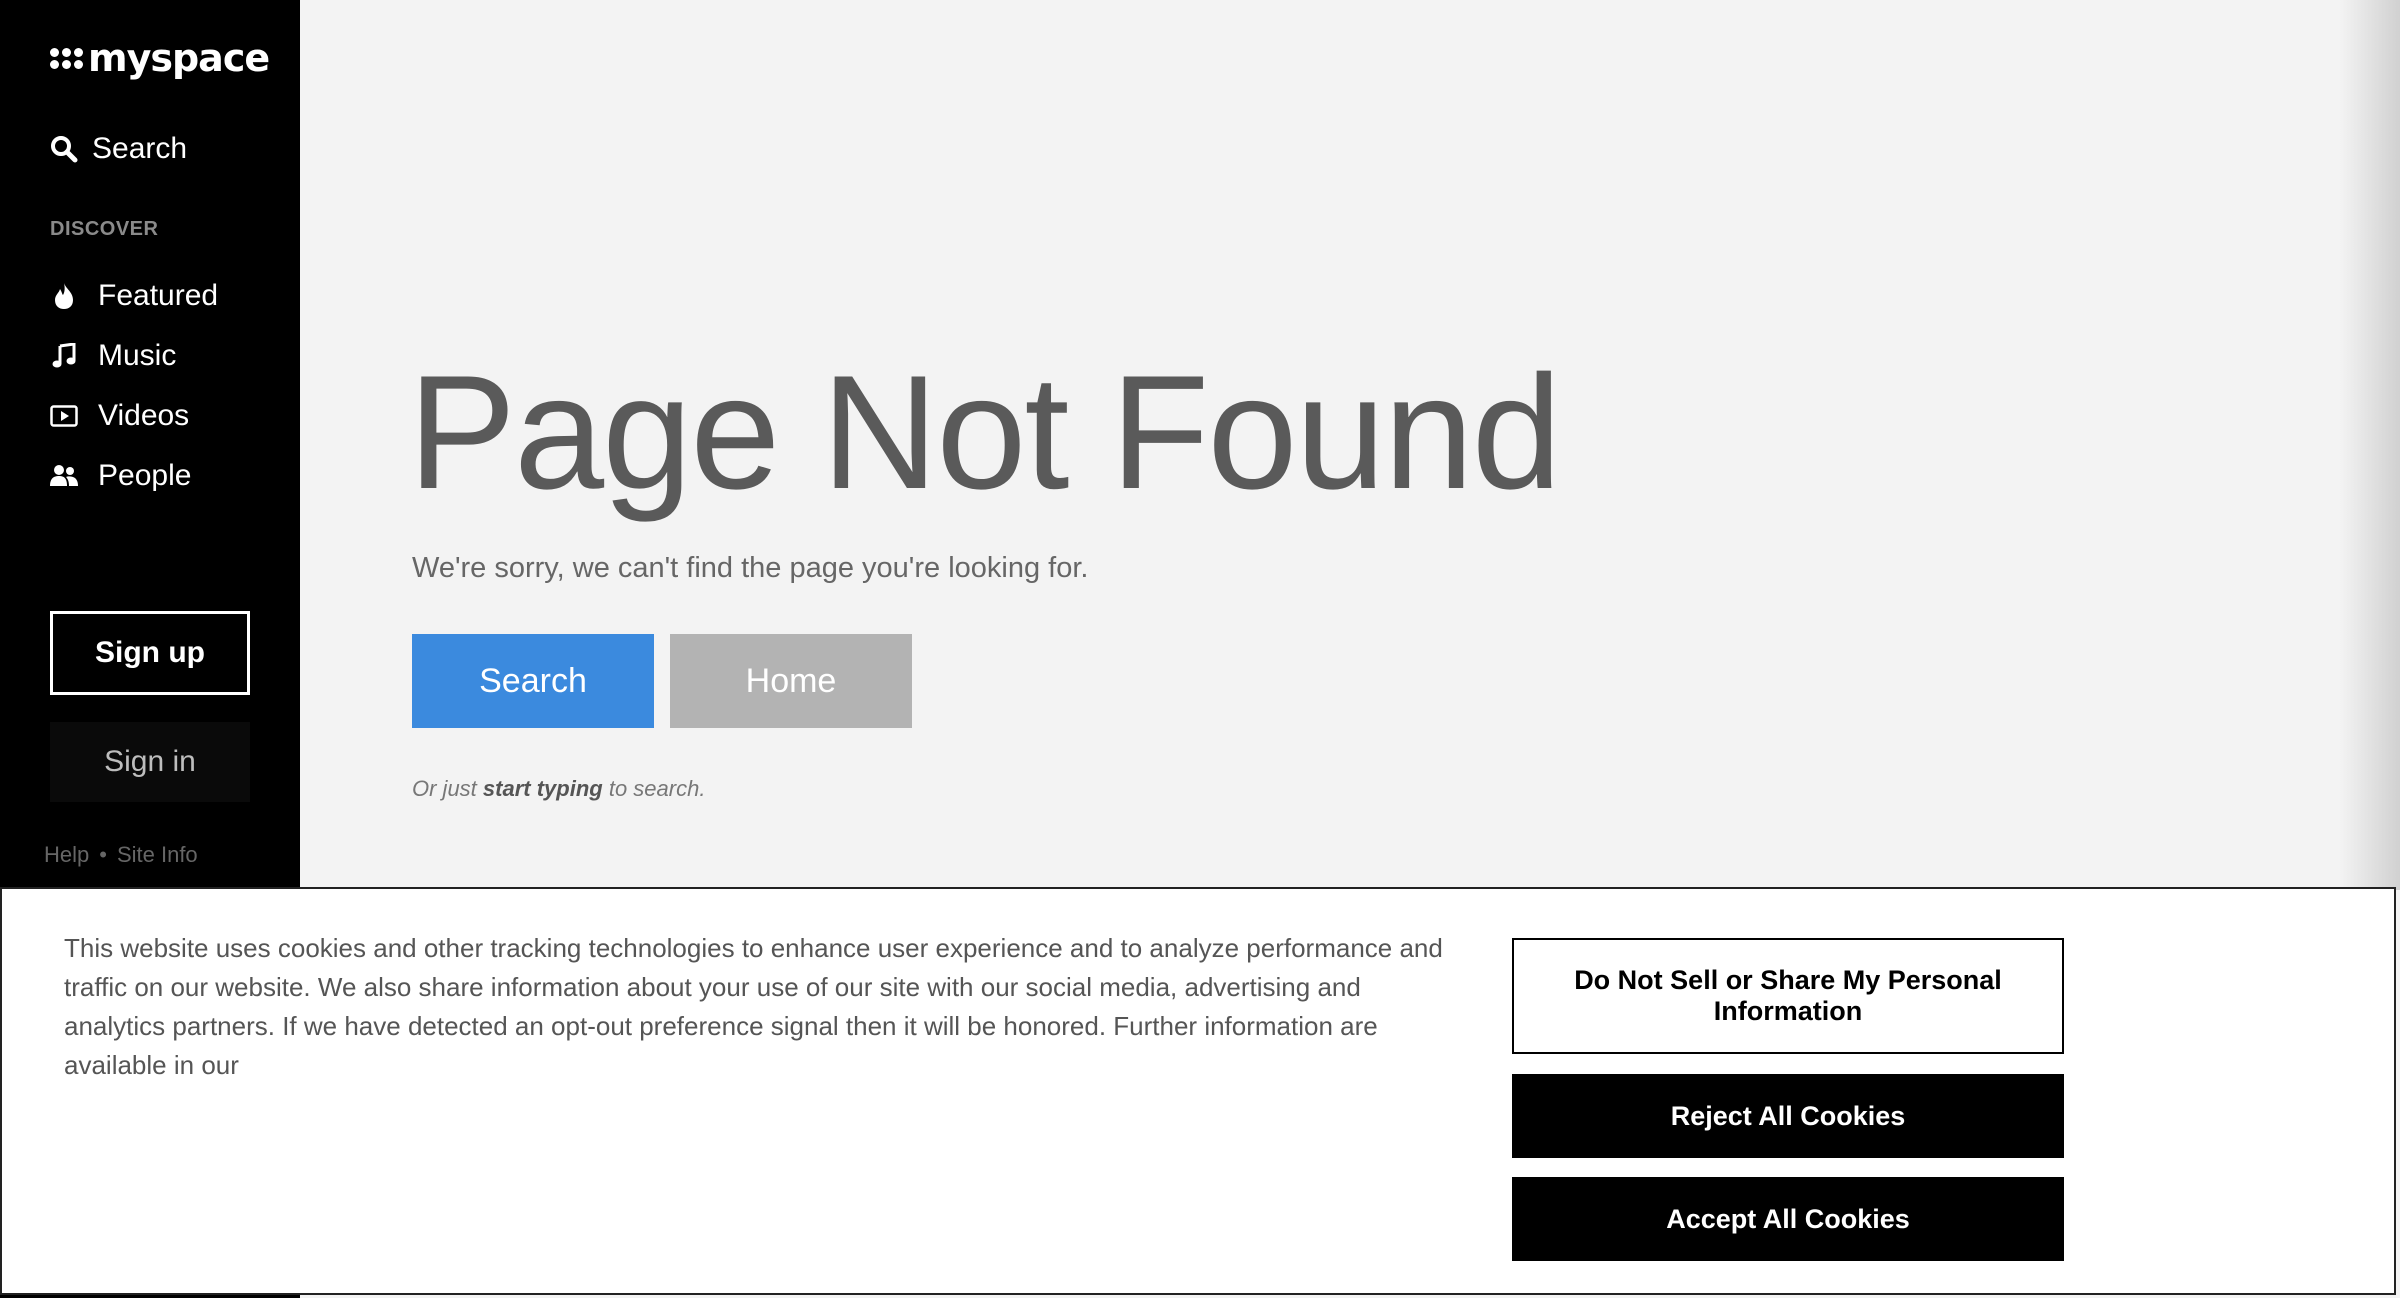 The height and width of the screenshot is (1298, 2400). Describe the element at coordinates (64, 416) in the screenshot. I see `video-play-icon` at that location.